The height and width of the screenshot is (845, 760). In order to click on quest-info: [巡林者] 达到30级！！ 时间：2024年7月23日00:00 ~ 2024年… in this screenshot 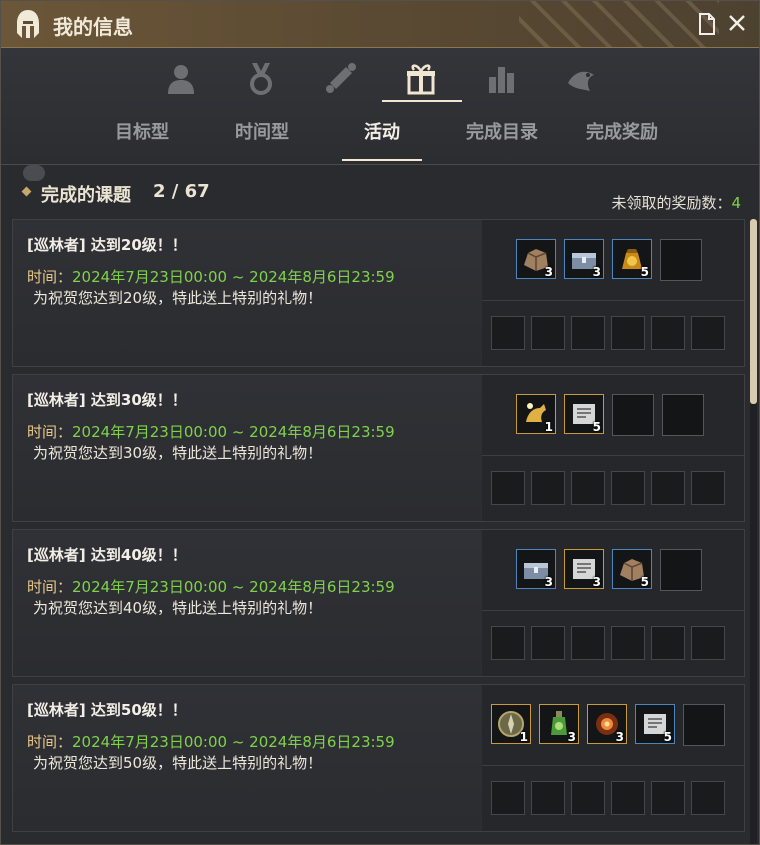, I will do `click(247, 448)`.